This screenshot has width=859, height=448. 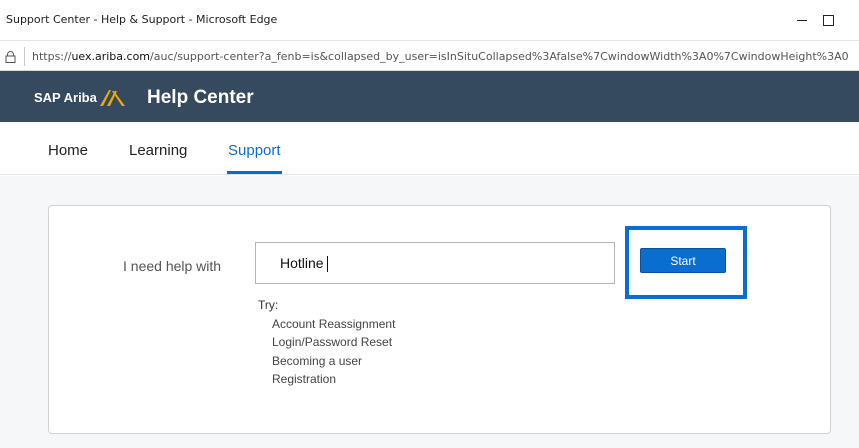 I want to click on suggestion-link: Login/Password Reset, so click(x=326, y=342).